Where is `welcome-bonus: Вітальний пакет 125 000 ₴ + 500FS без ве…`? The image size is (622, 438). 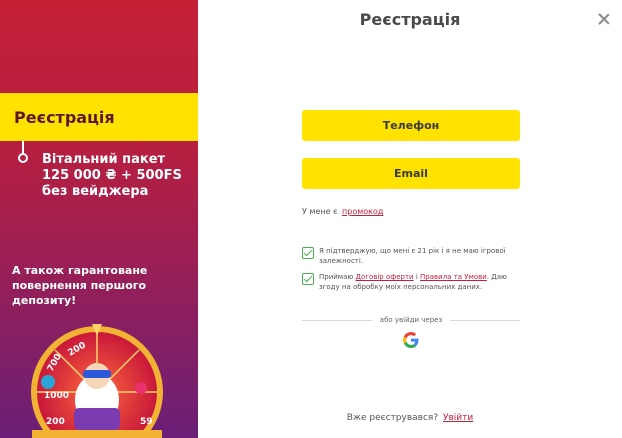 welcome-bonus: Вітальний пакет 125 000 ₴ + 500FS без ве… is located at coordinates (117, 176).